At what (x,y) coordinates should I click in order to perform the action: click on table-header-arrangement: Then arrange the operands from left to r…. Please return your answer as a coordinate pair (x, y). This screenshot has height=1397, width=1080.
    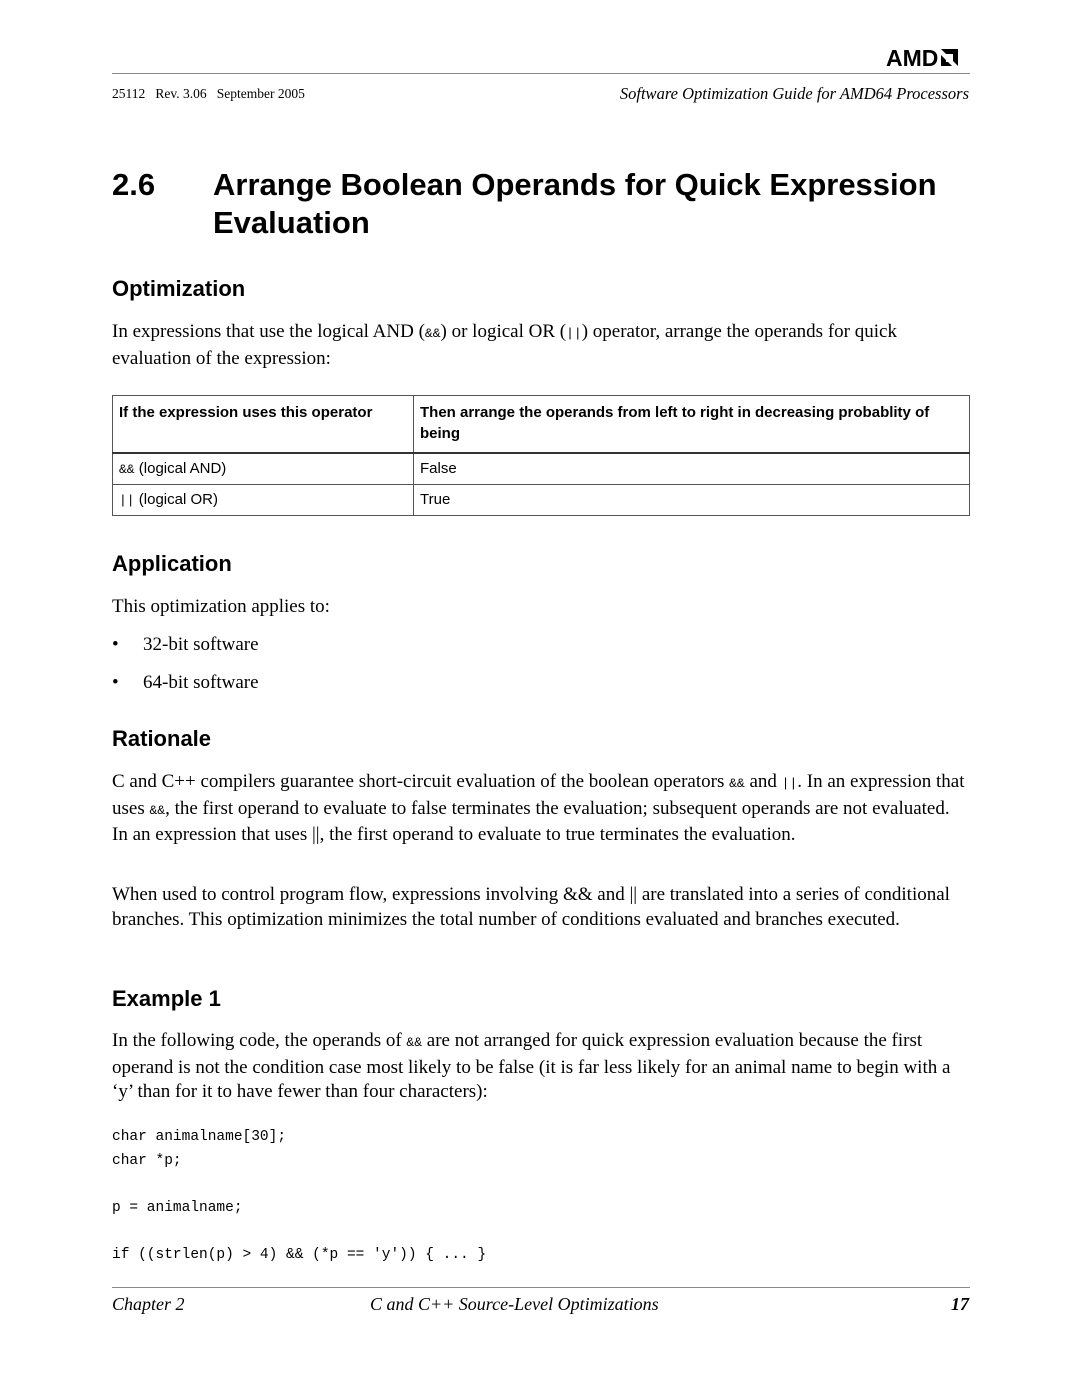
    Looking at the image, I should click on (691, 424).